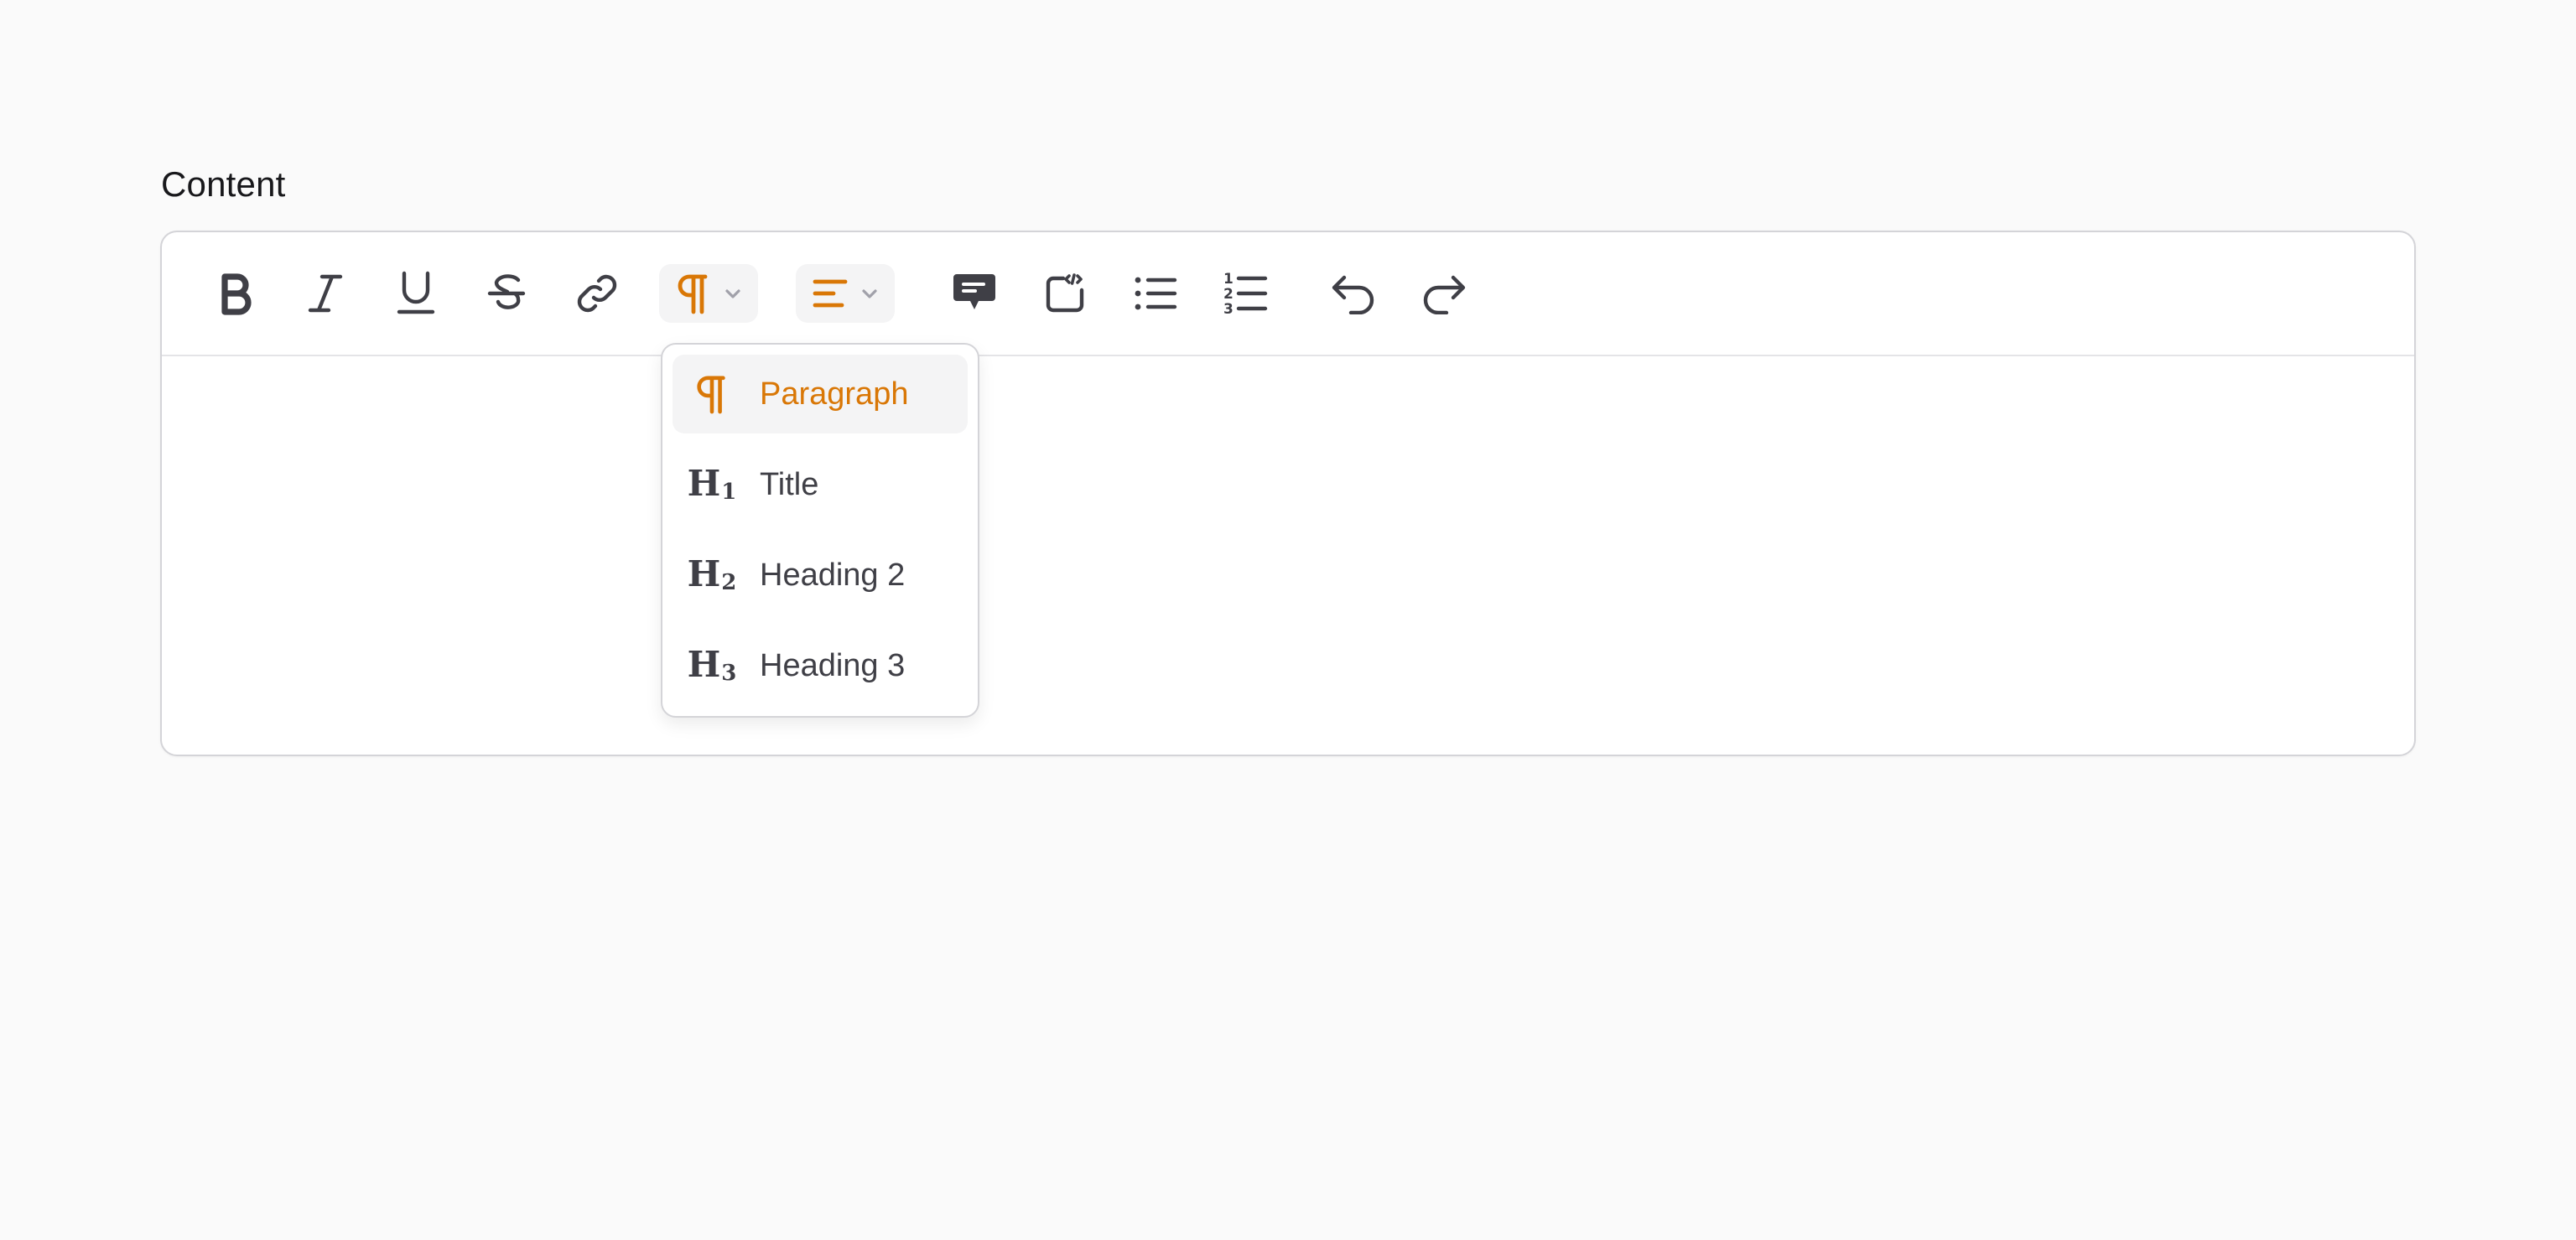  I want to click on align-left-icon, so click(830, 293).